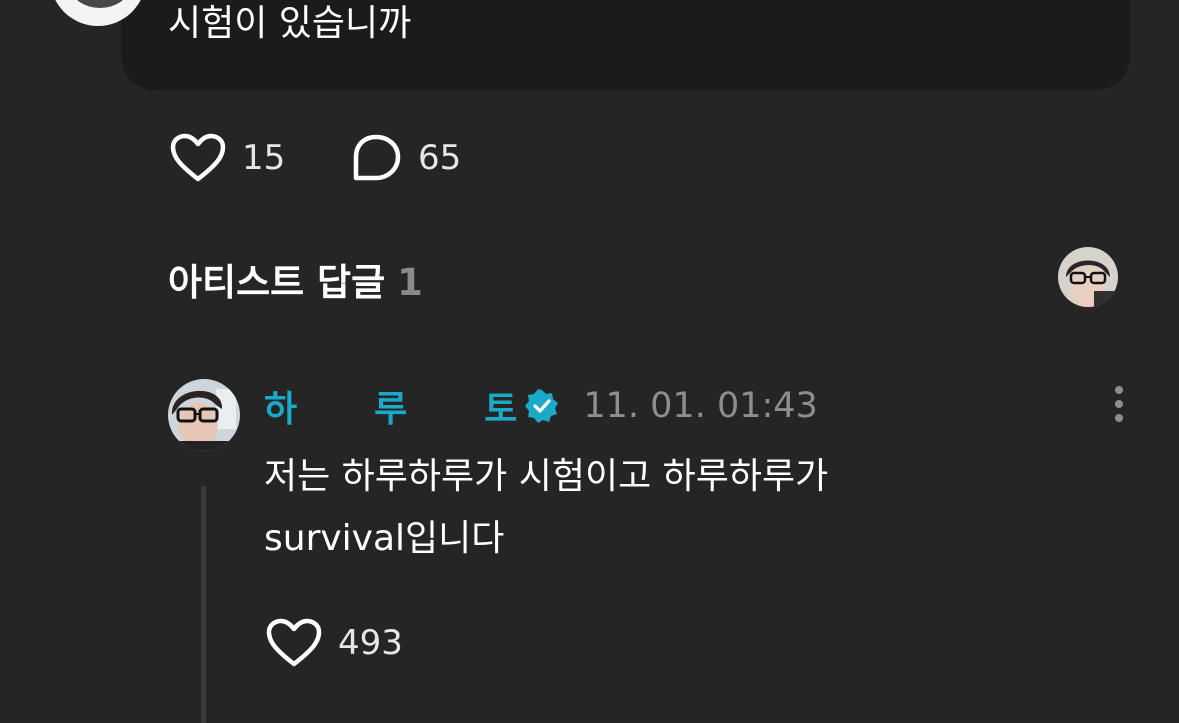  What do you see at coordinates (440, 158) in the screenshot?
I see `post-comment-count: 65` at bounding box center [440, 158].